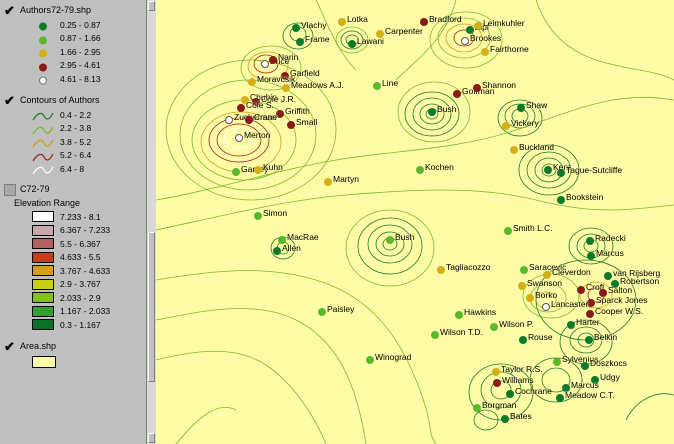 This screenshot has width=674, height=444. What do you see at coordinates (66, 38) in the screenshot?
I see `authors-legend-item: 0.87 - 1.66` at bounding box center [66, 38].